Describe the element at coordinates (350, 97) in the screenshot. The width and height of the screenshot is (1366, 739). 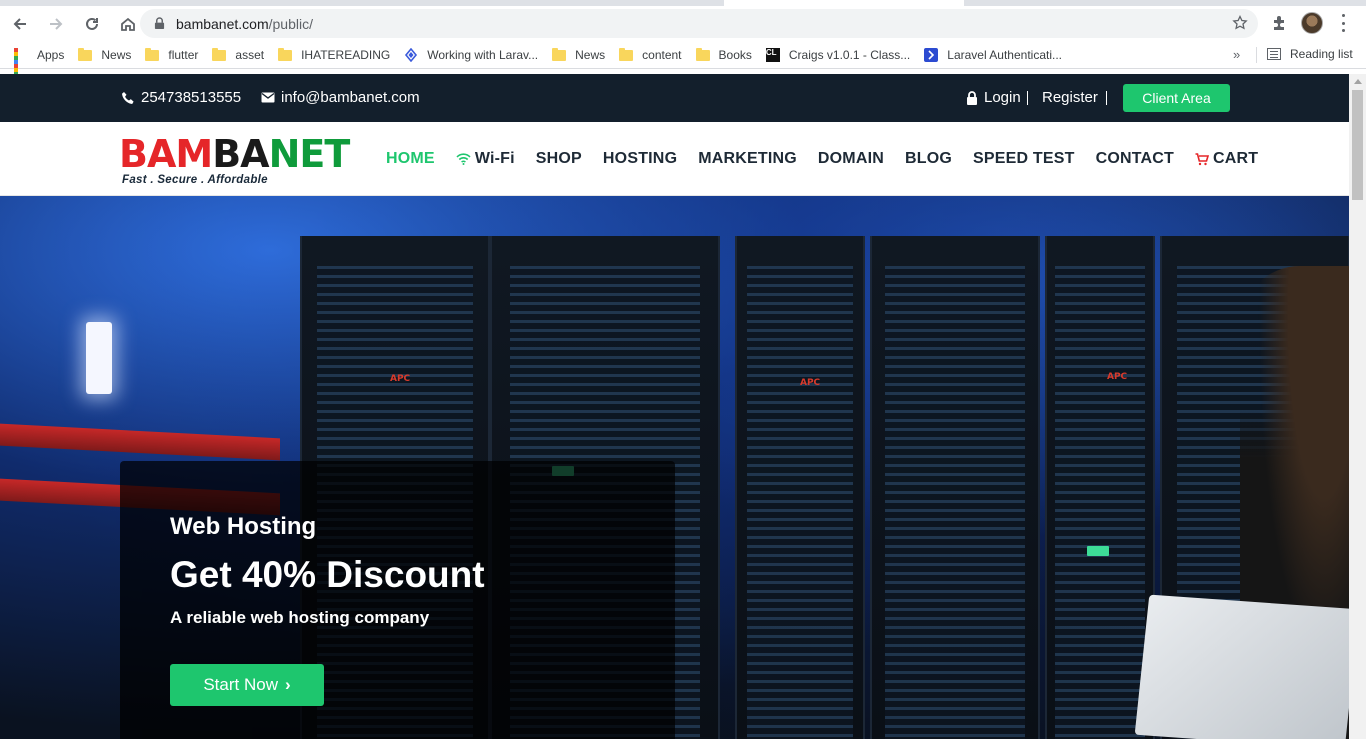
I see `email-address: info@bambanet.com` at that location.